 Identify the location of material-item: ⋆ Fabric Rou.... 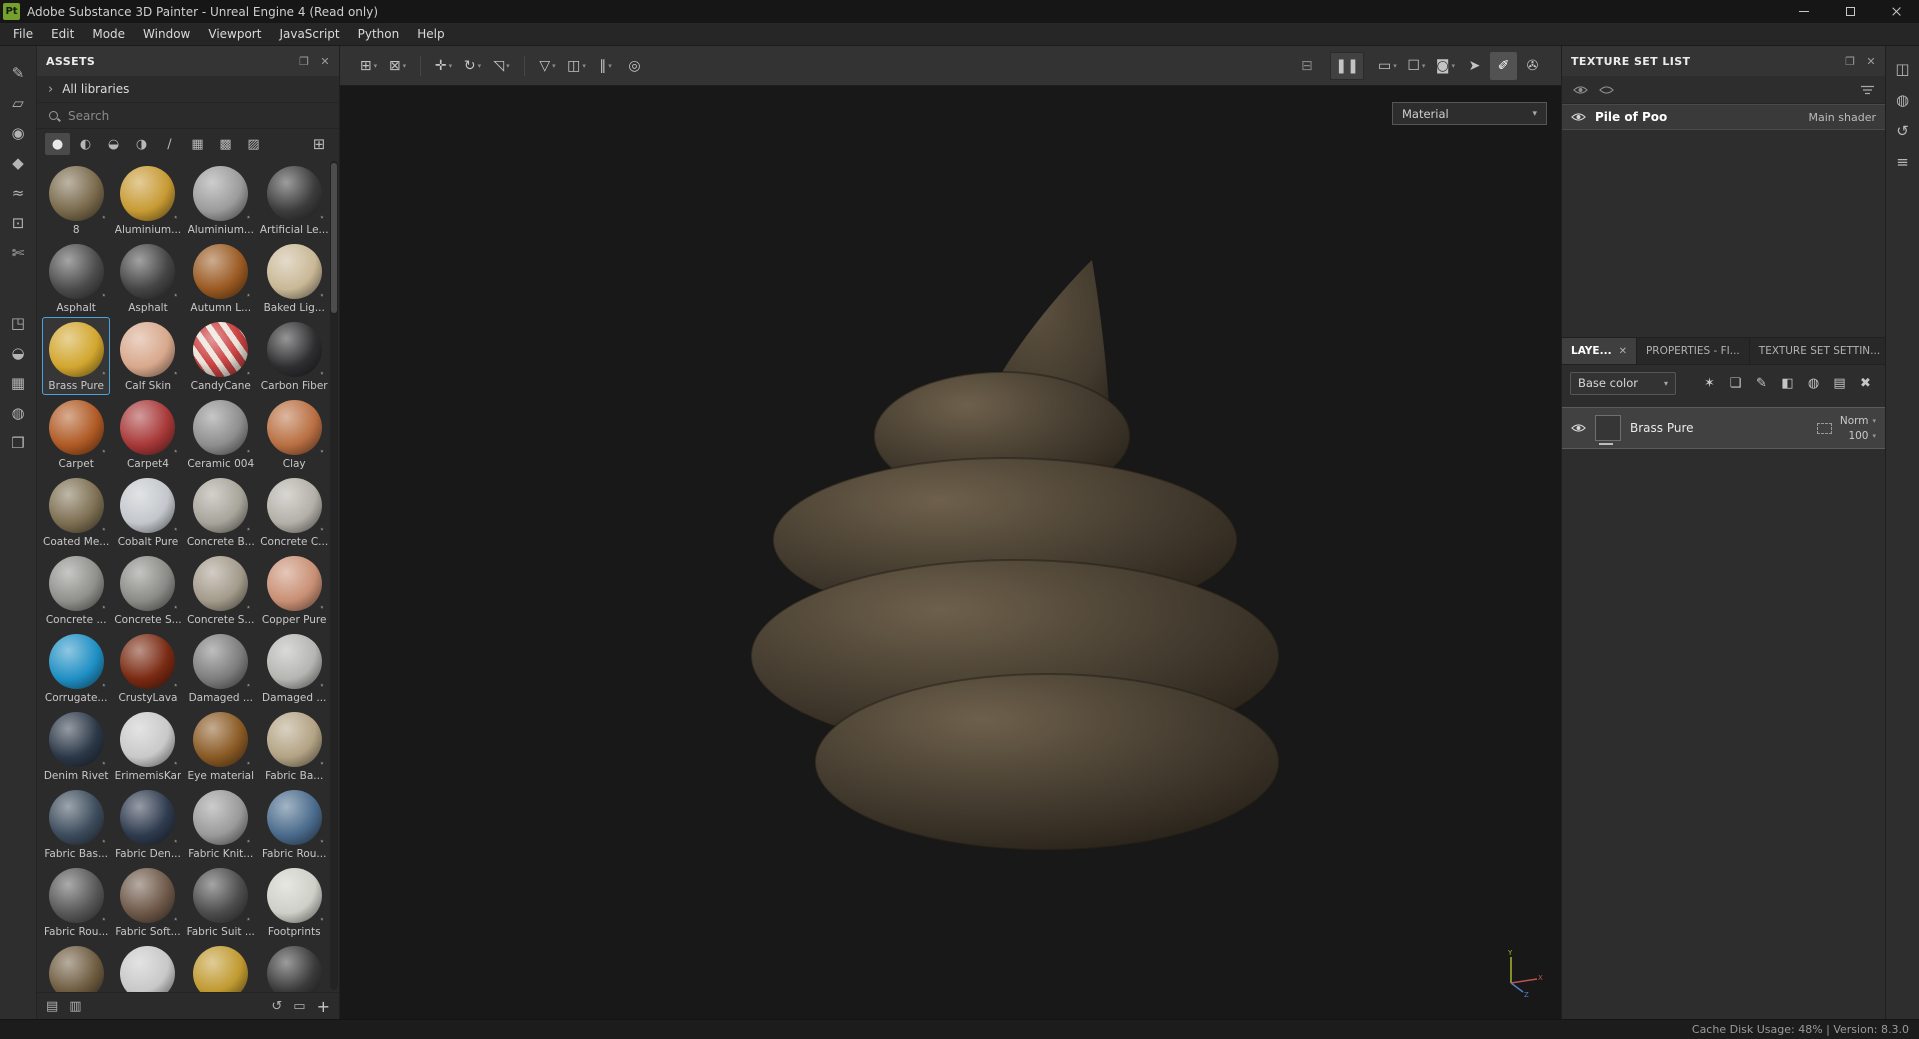
(76, 902).